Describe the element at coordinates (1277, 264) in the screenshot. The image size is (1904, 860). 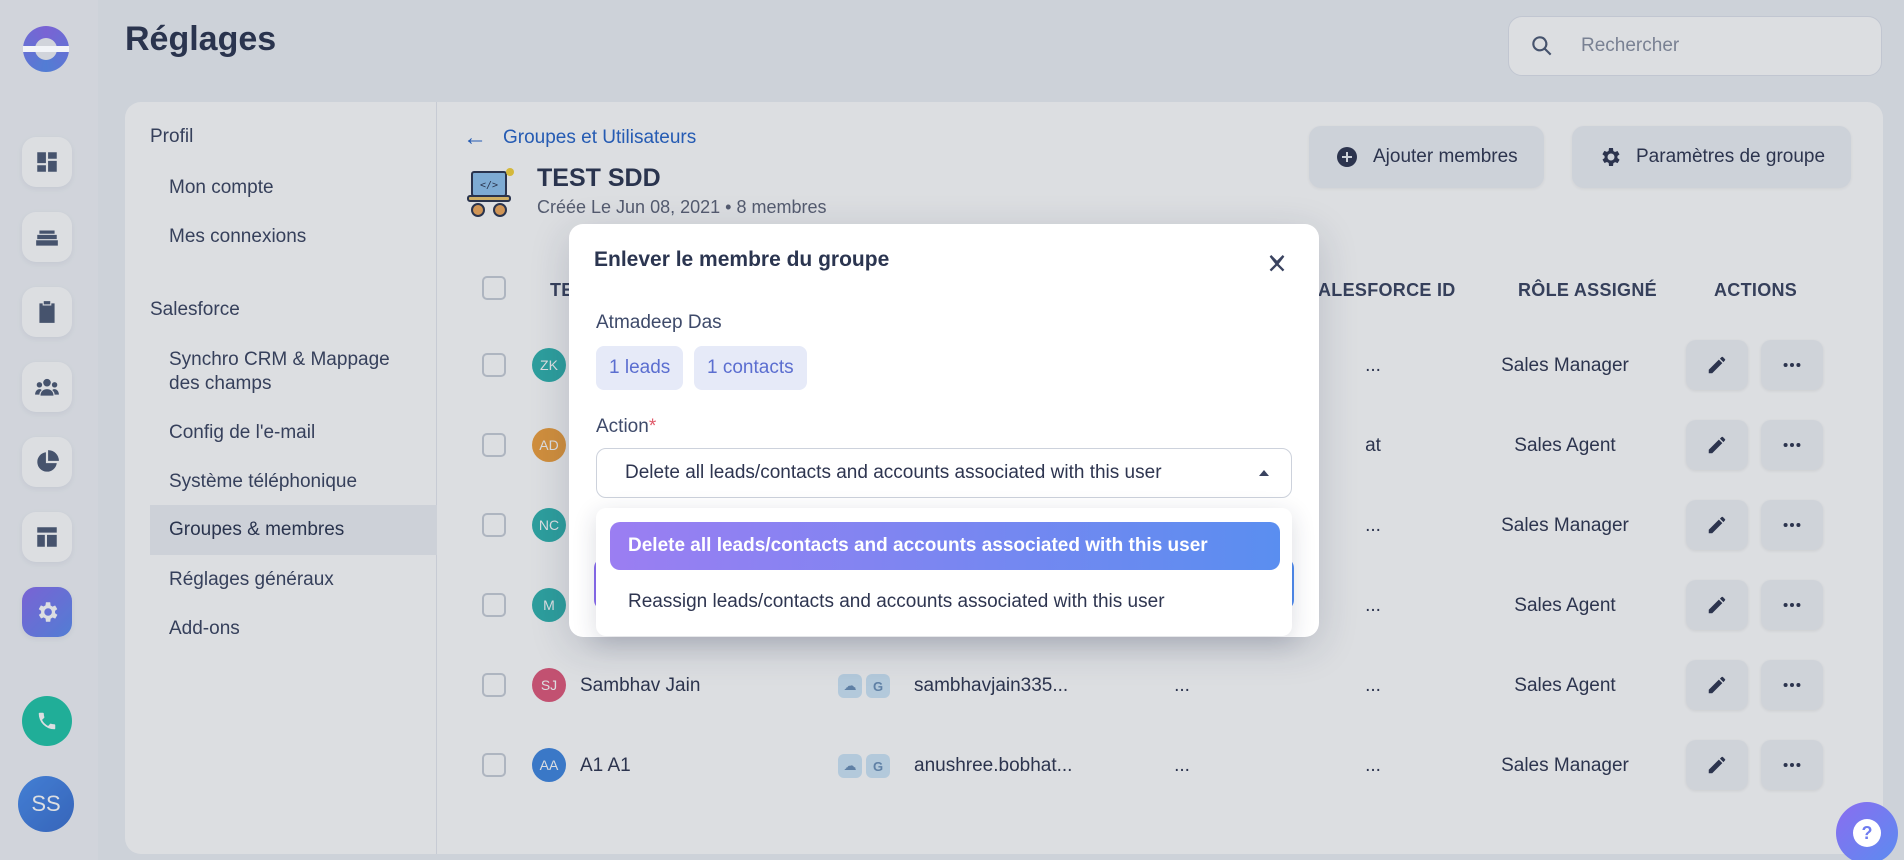
I see `close-icon` at that location.